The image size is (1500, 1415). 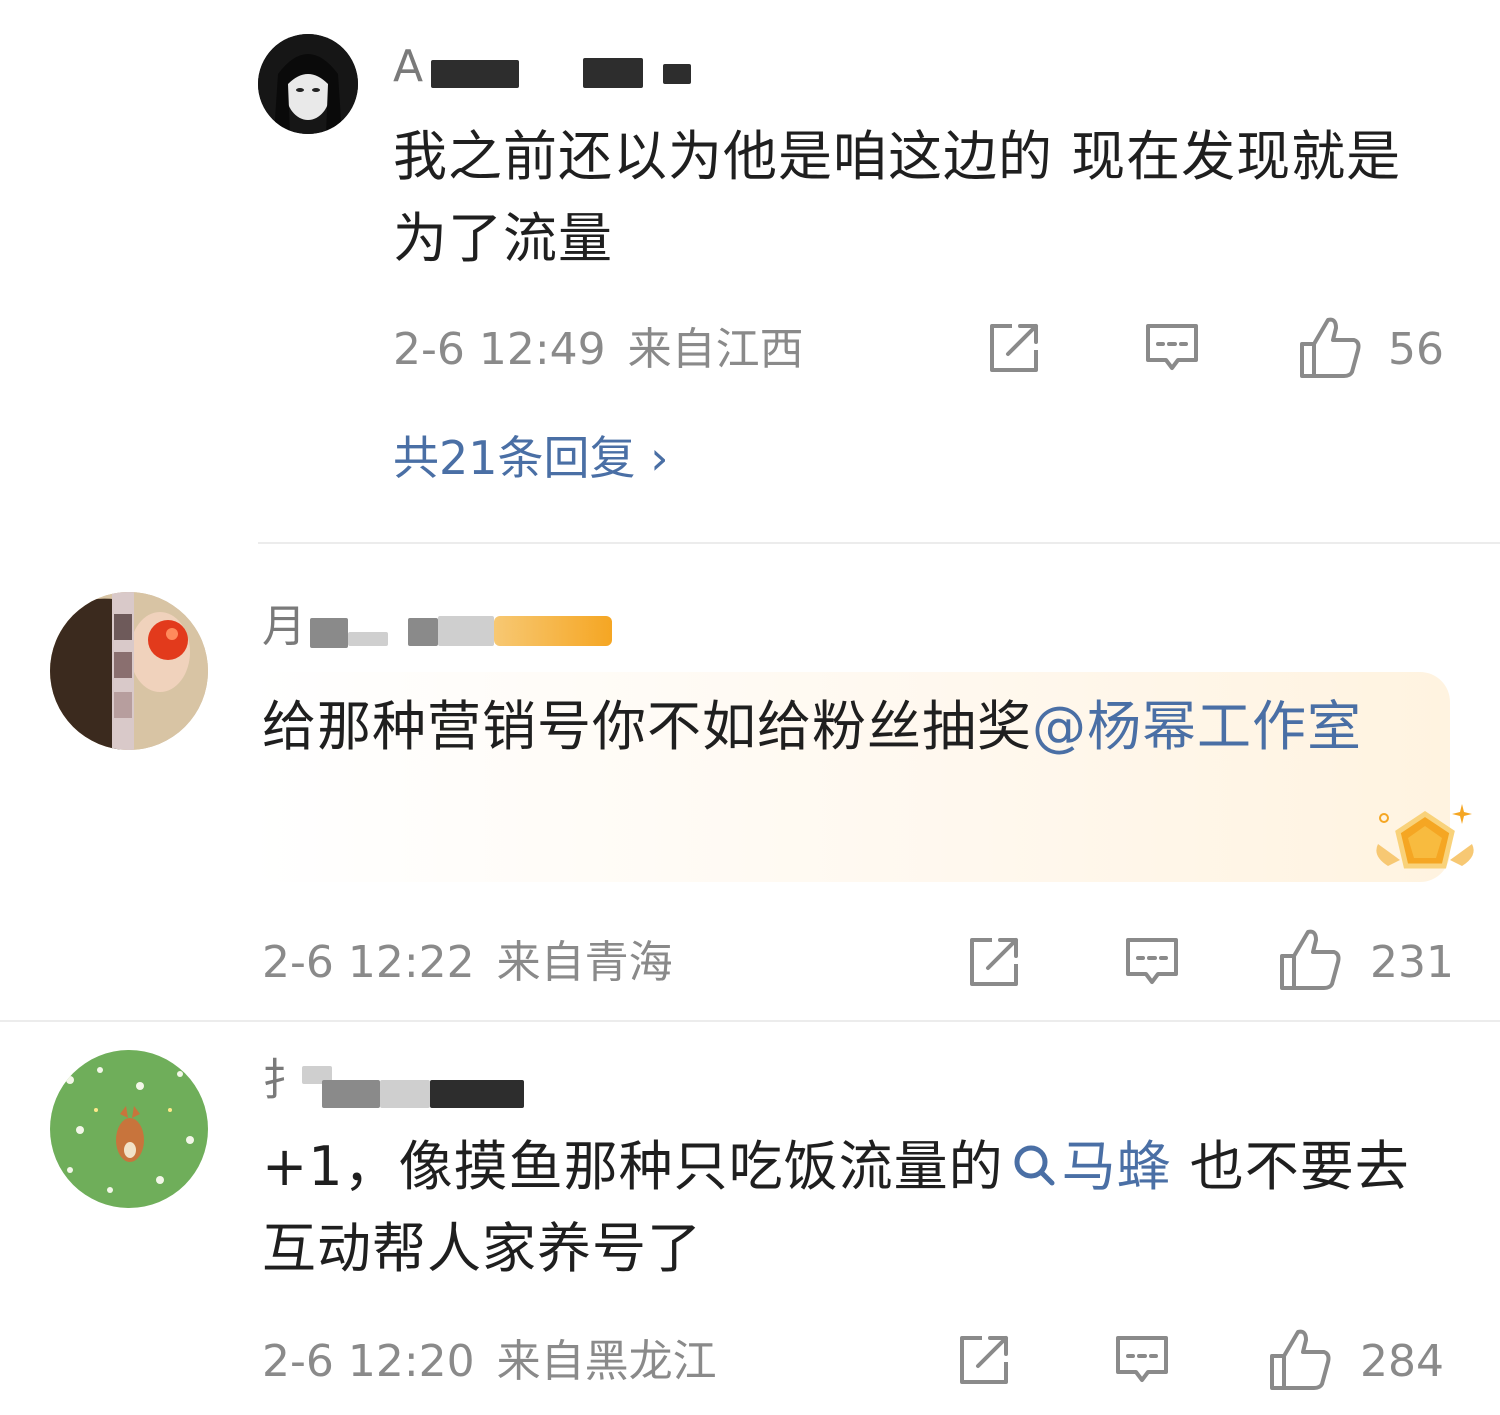 What do you see at coordinates (368, 1361) in the screenshot?
I see `comment-time: 2-6 12:20` at bounding box center [368, 1361].